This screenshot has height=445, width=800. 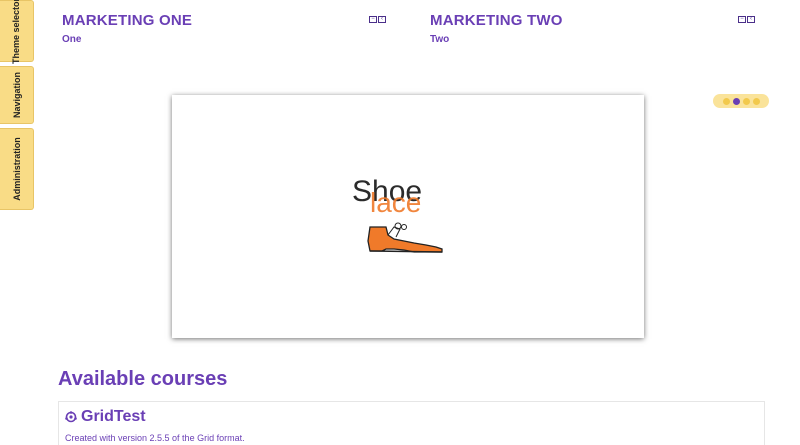 What do you see at coordinates (496, 20) in the screenshot?
I see `marketing-title: MARKETING TWO` at bounding box center [496, 20].